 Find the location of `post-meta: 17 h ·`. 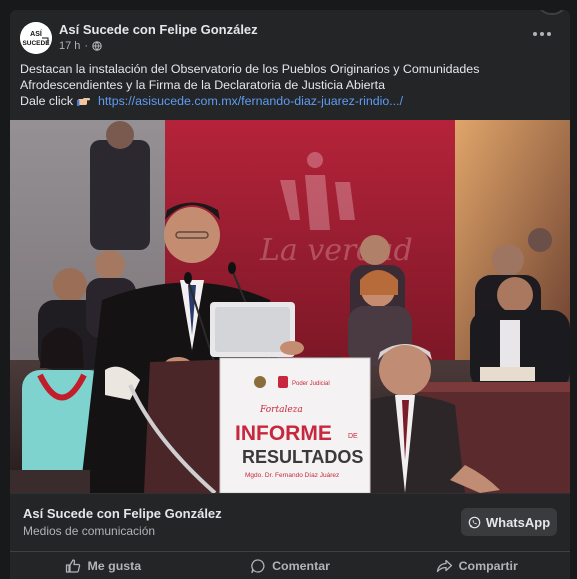

post-meta: 17 h · is located at coordinates (80, 46).